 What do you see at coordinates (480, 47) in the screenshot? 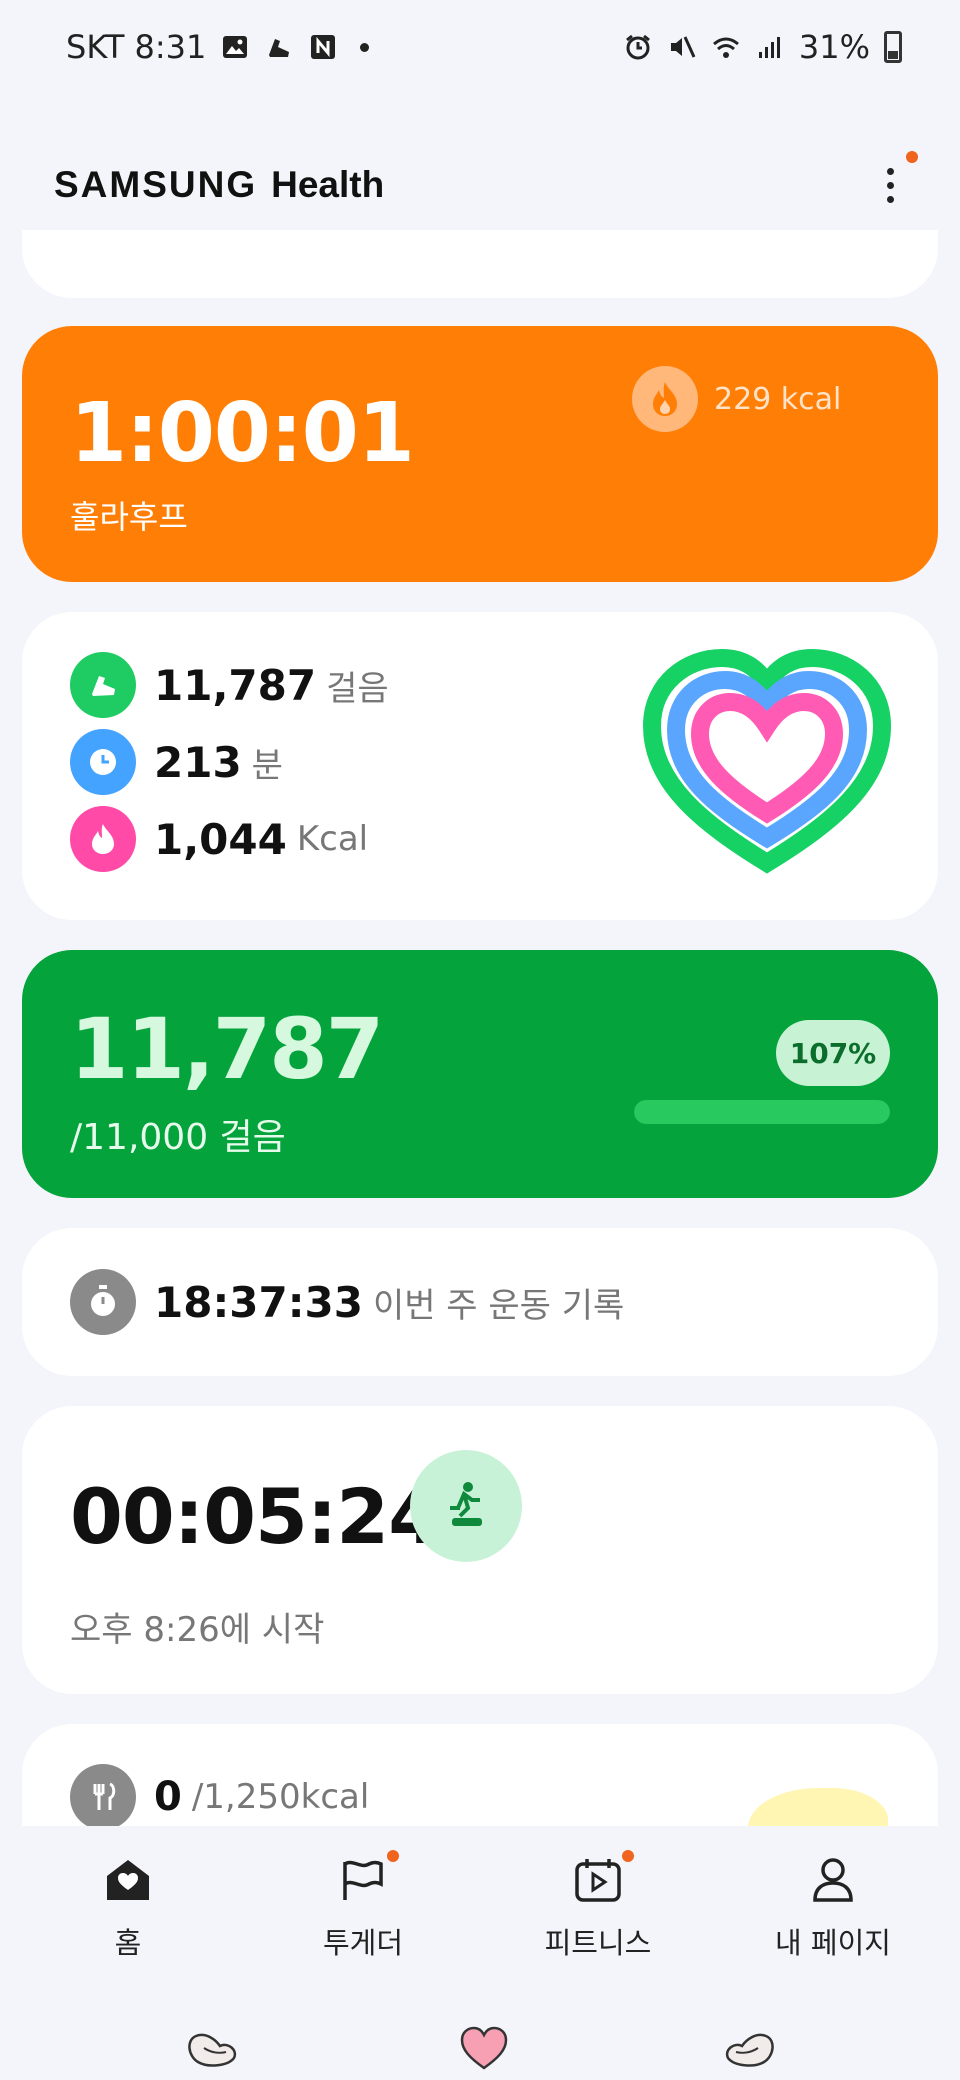
I see `status-bar: SKT 8:31 31%` at bounding box center [480, 47].